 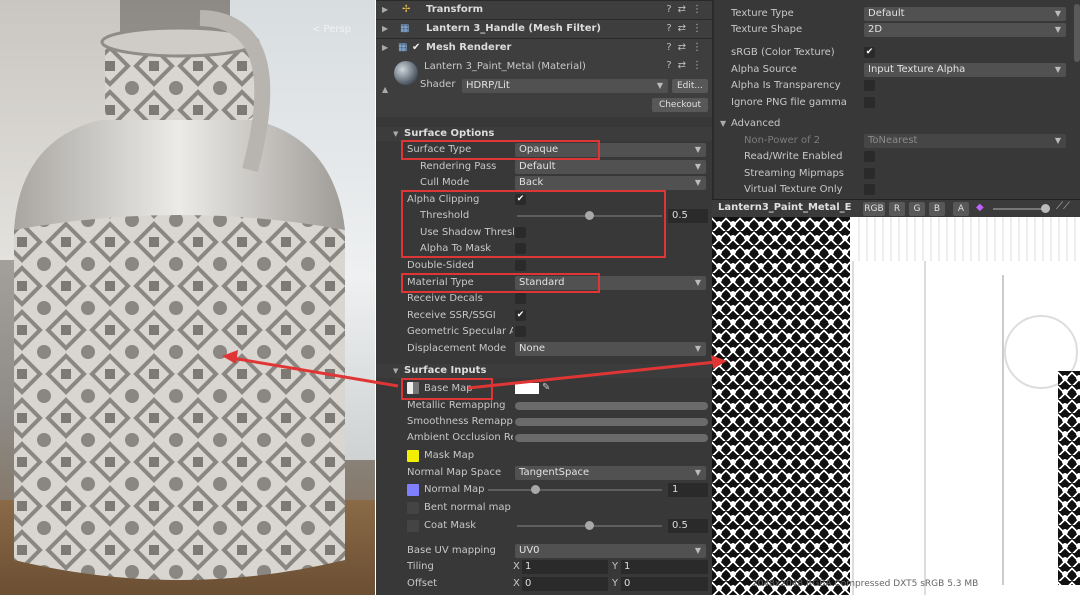 I want to click on arrow-to-photo, so click(x=315, y=372).